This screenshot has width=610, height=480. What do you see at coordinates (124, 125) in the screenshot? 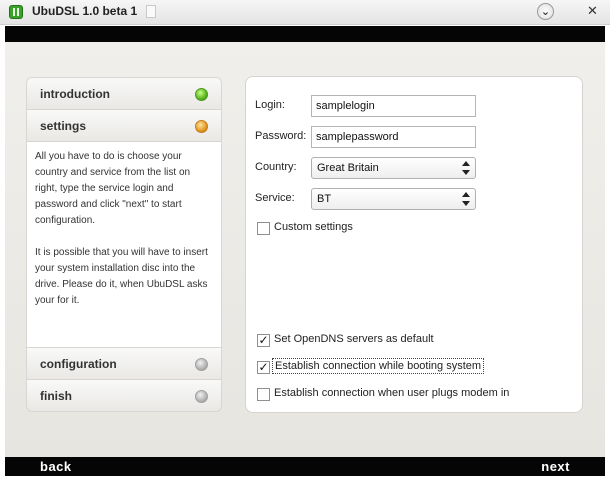
I see `step-settings: settings` at bounding box center [124, 125].